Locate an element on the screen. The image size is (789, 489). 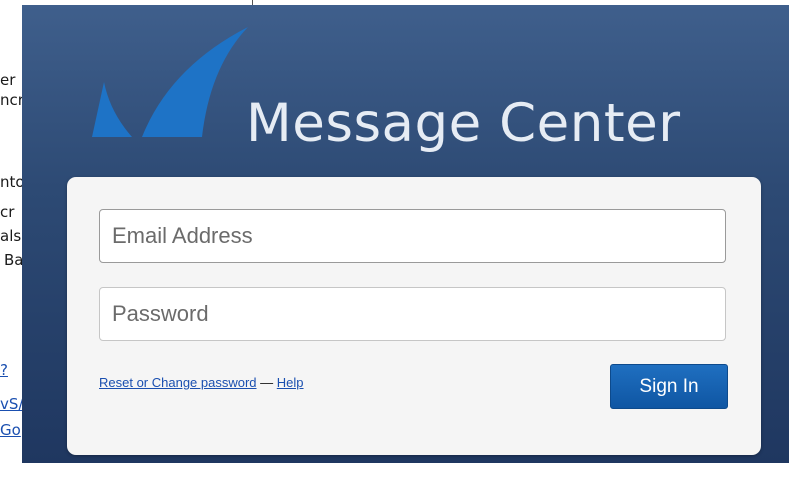
sign-in-button: Sign In is located at coordinates (669, 386).